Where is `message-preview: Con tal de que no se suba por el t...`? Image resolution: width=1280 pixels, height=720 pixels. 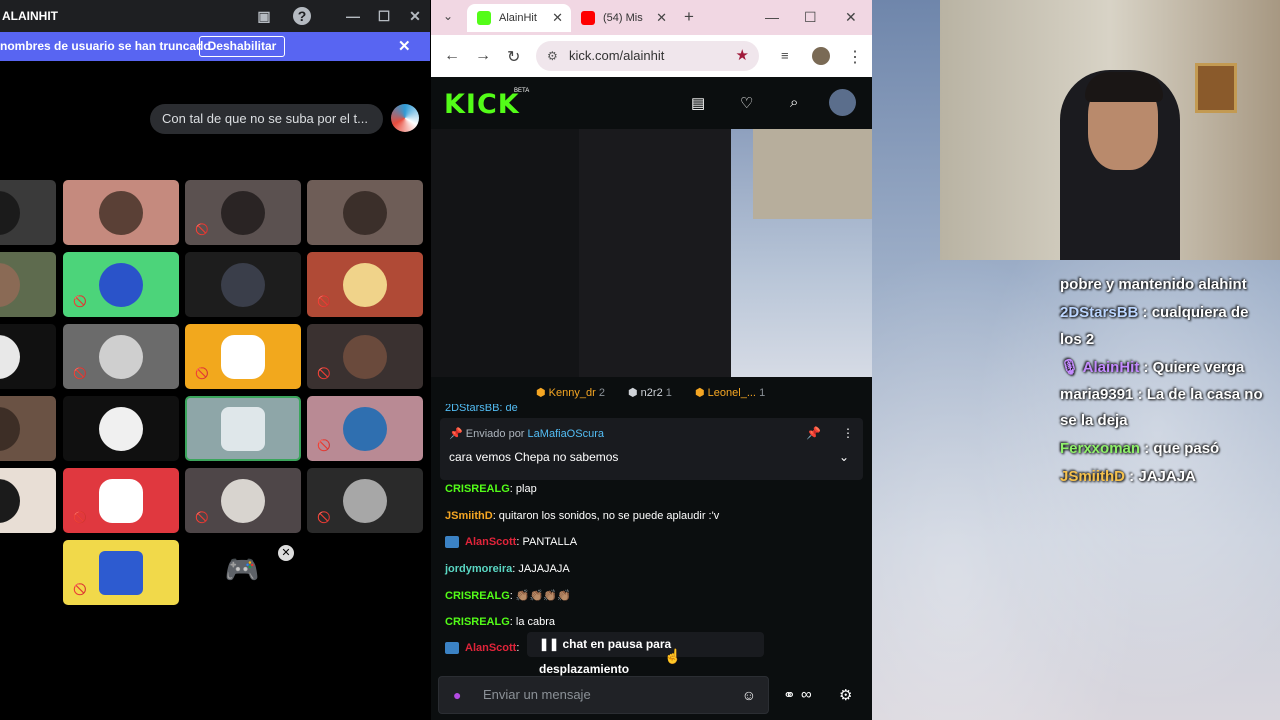 message-preview: Con tal de que no se suba por el t... is located at coordinates (266, 119).